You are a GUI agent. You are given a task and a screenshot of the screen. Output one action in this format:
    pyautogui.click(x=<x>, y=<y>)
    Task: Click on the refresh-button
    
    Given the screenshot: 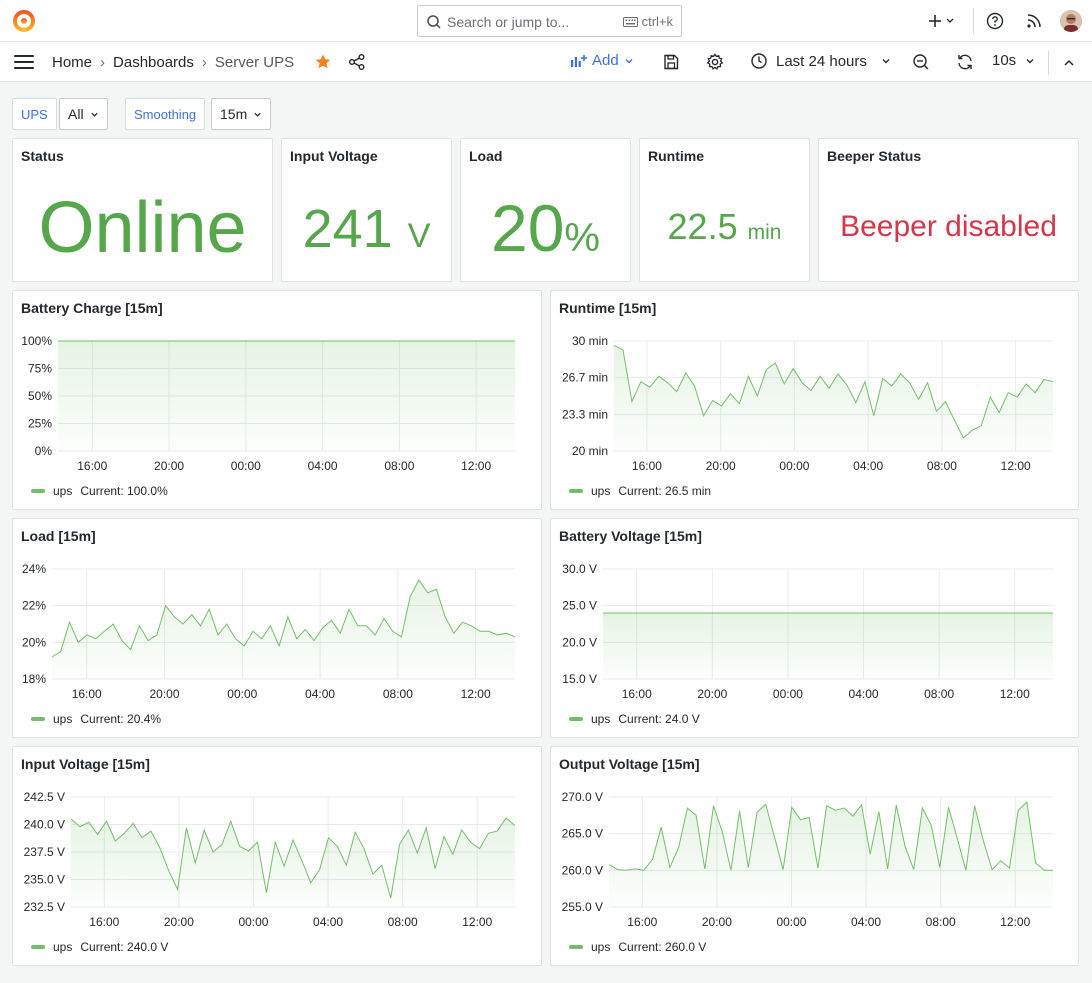 What is the action you would take?
    pyautogui.click(x=965, y=62)
    